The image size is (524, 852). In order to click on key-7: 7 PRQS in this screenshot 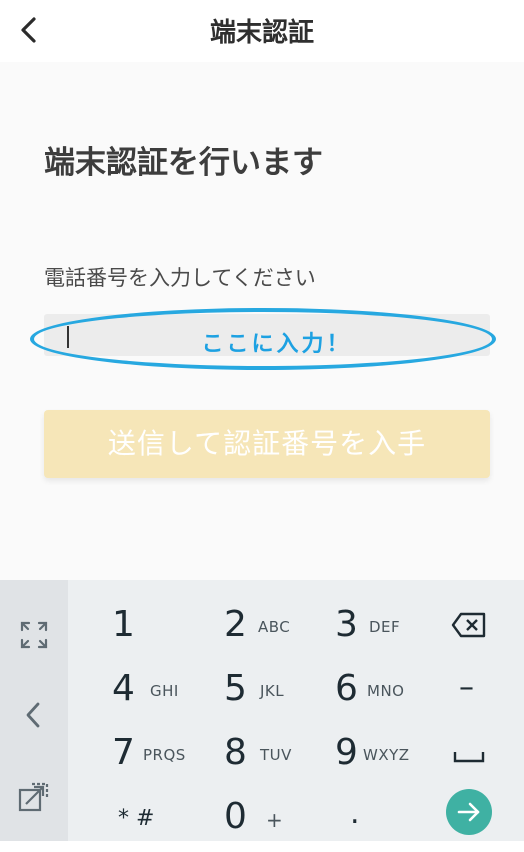, I will do `click(159, 756)`.